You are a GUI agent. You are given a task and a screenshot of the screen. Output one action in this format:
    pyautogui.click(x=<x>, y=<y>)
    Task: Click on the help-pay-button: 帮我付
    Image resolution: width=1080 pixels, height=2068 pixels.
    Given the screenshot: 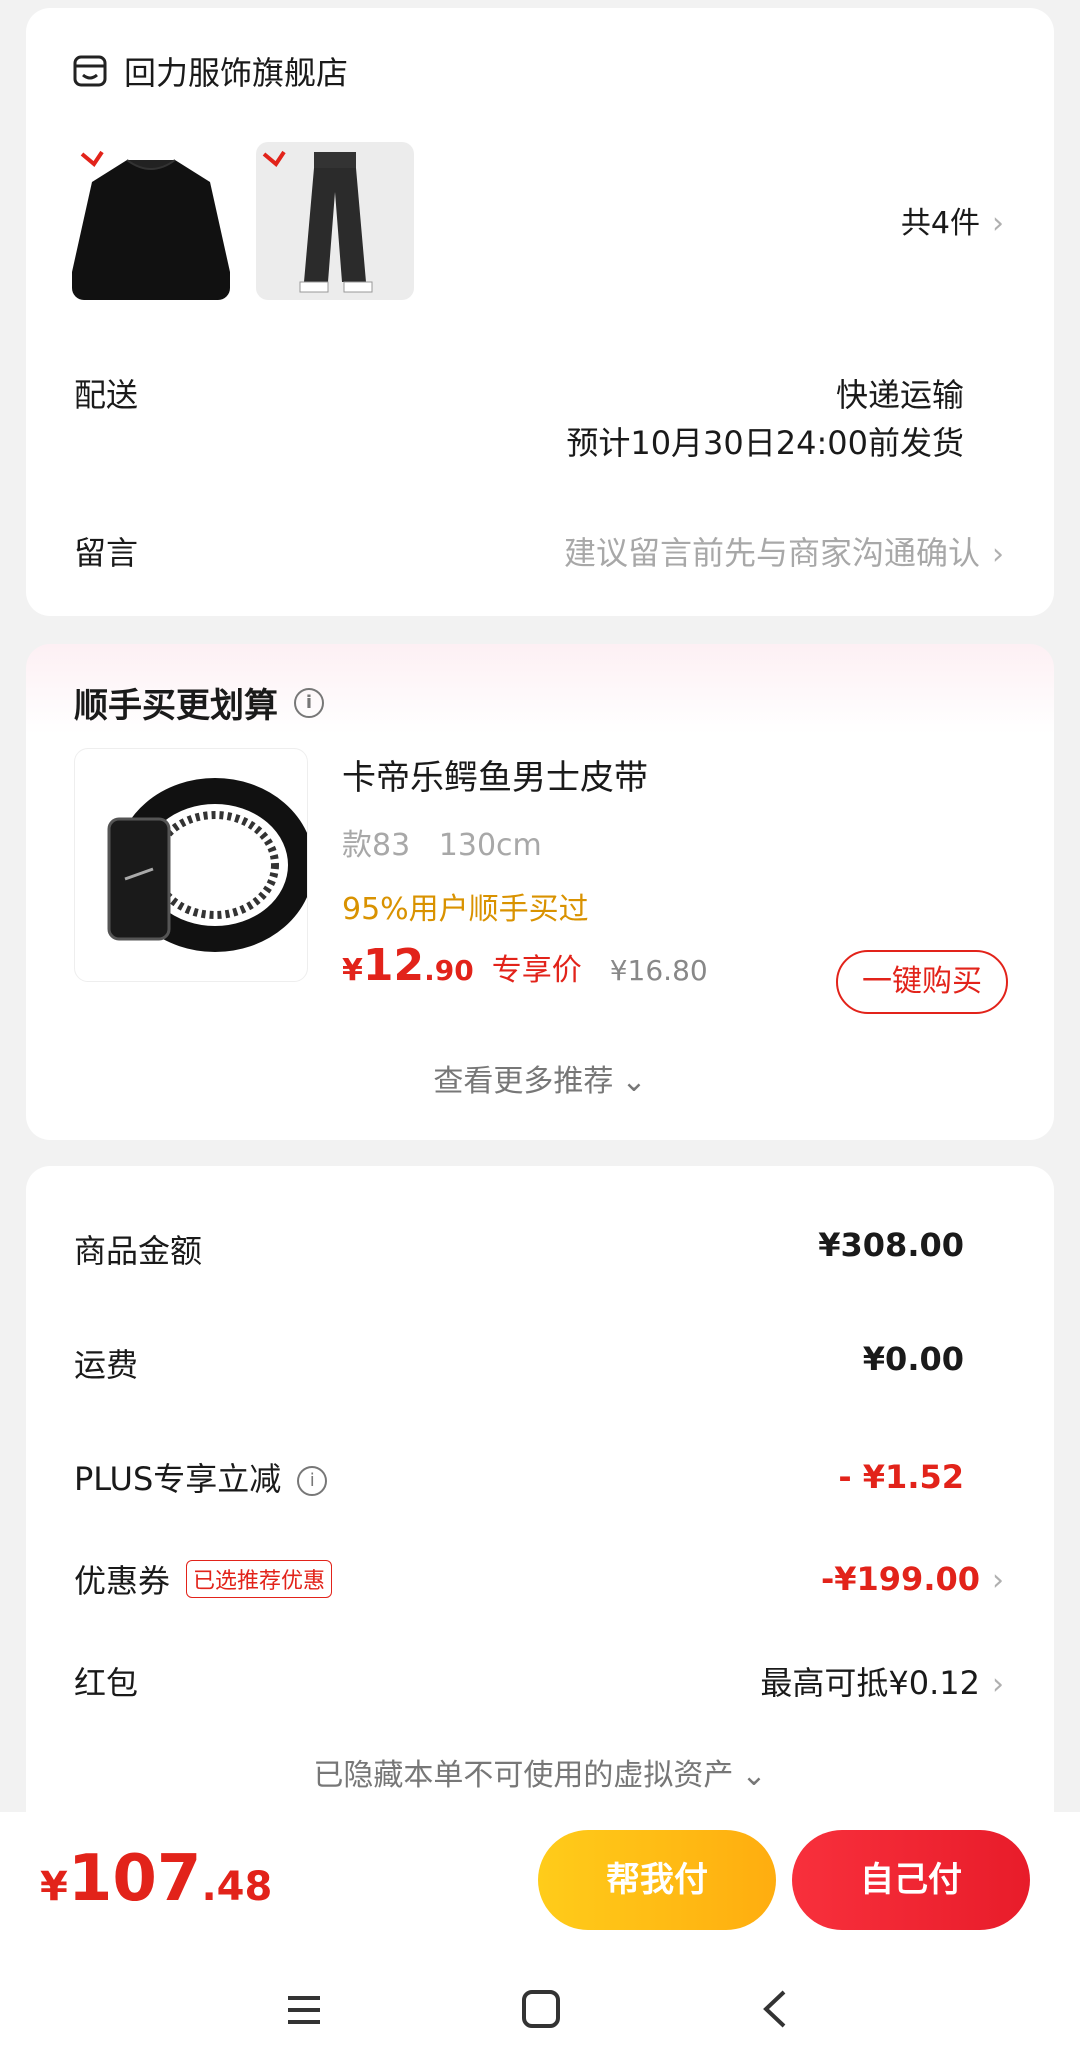 What is the action you would take?
    pyautogui.click(x=657, y=1880)
    